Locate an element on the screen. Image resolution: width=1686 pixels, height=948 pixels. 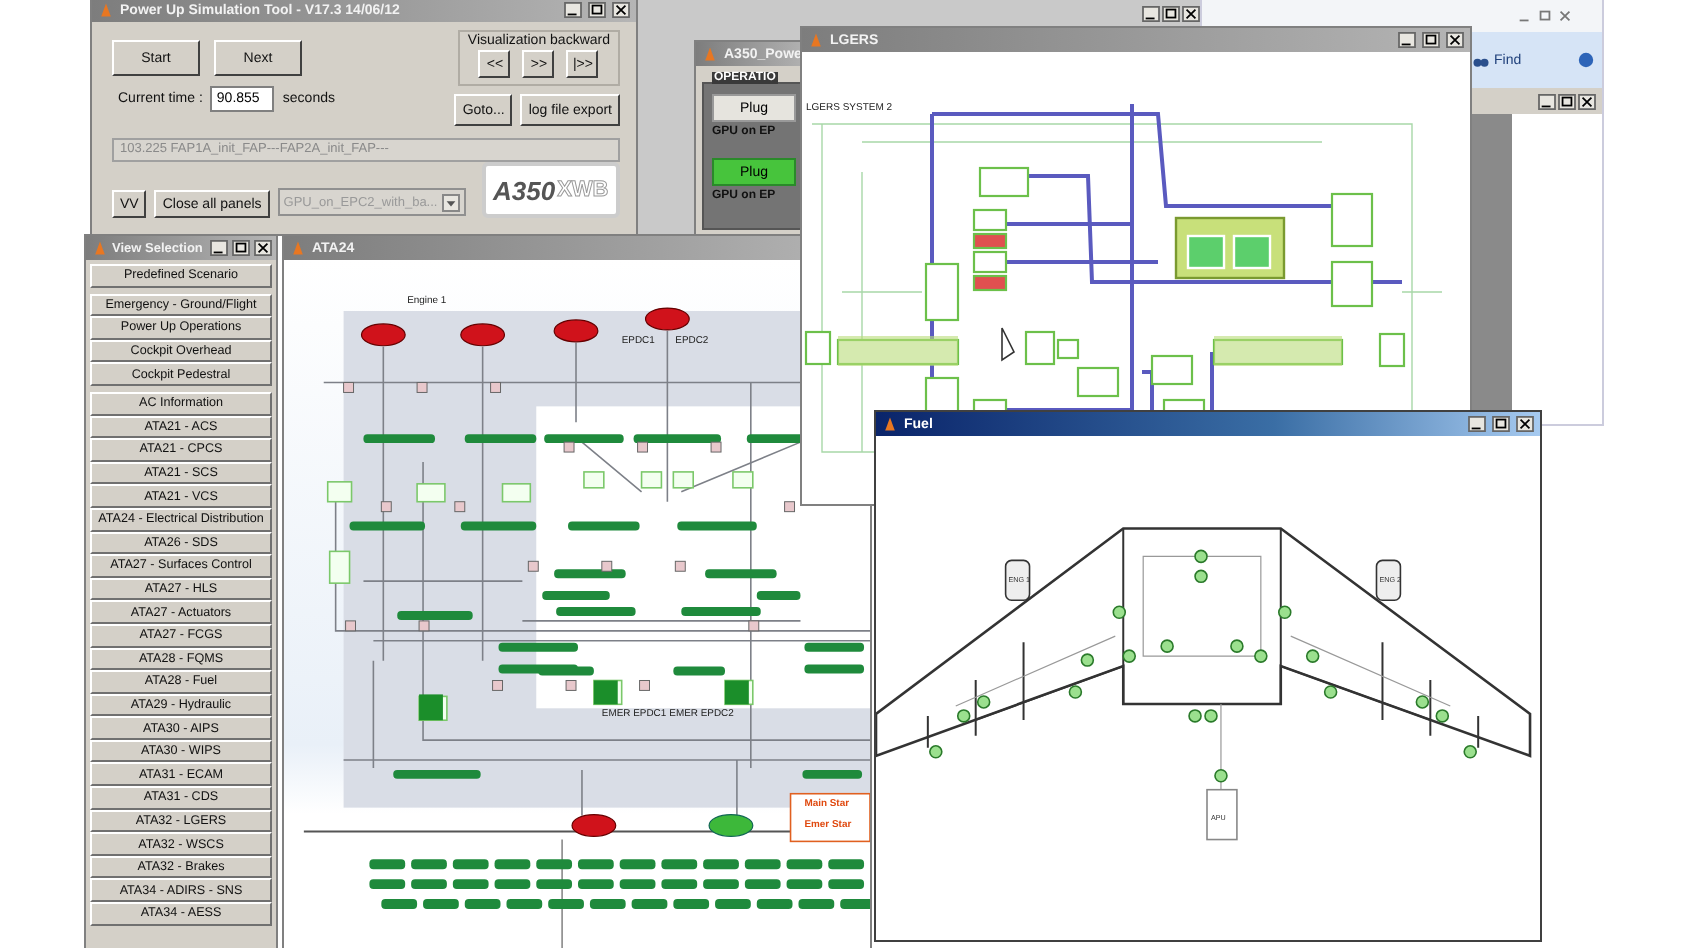
binoculars-icon is located at coordinates (1481, 60).